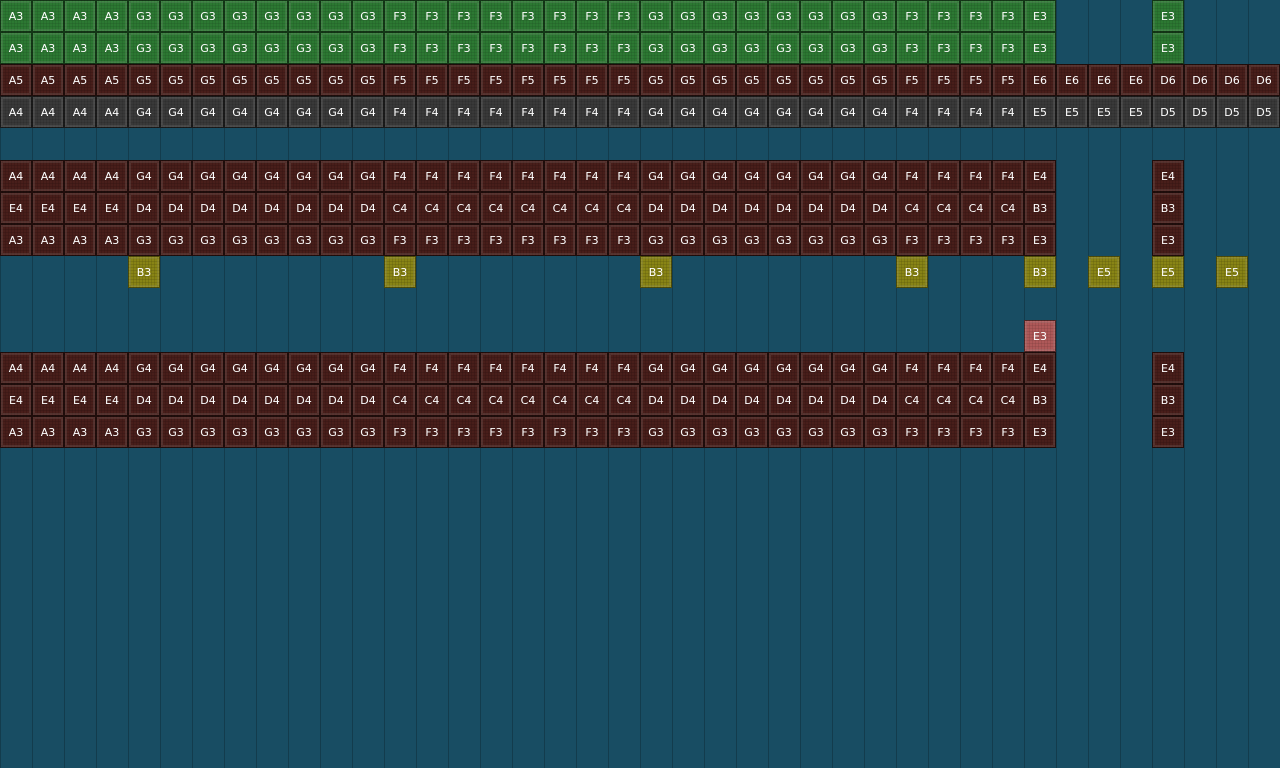  I want to click on note-cell: A5, so click(16, 80).